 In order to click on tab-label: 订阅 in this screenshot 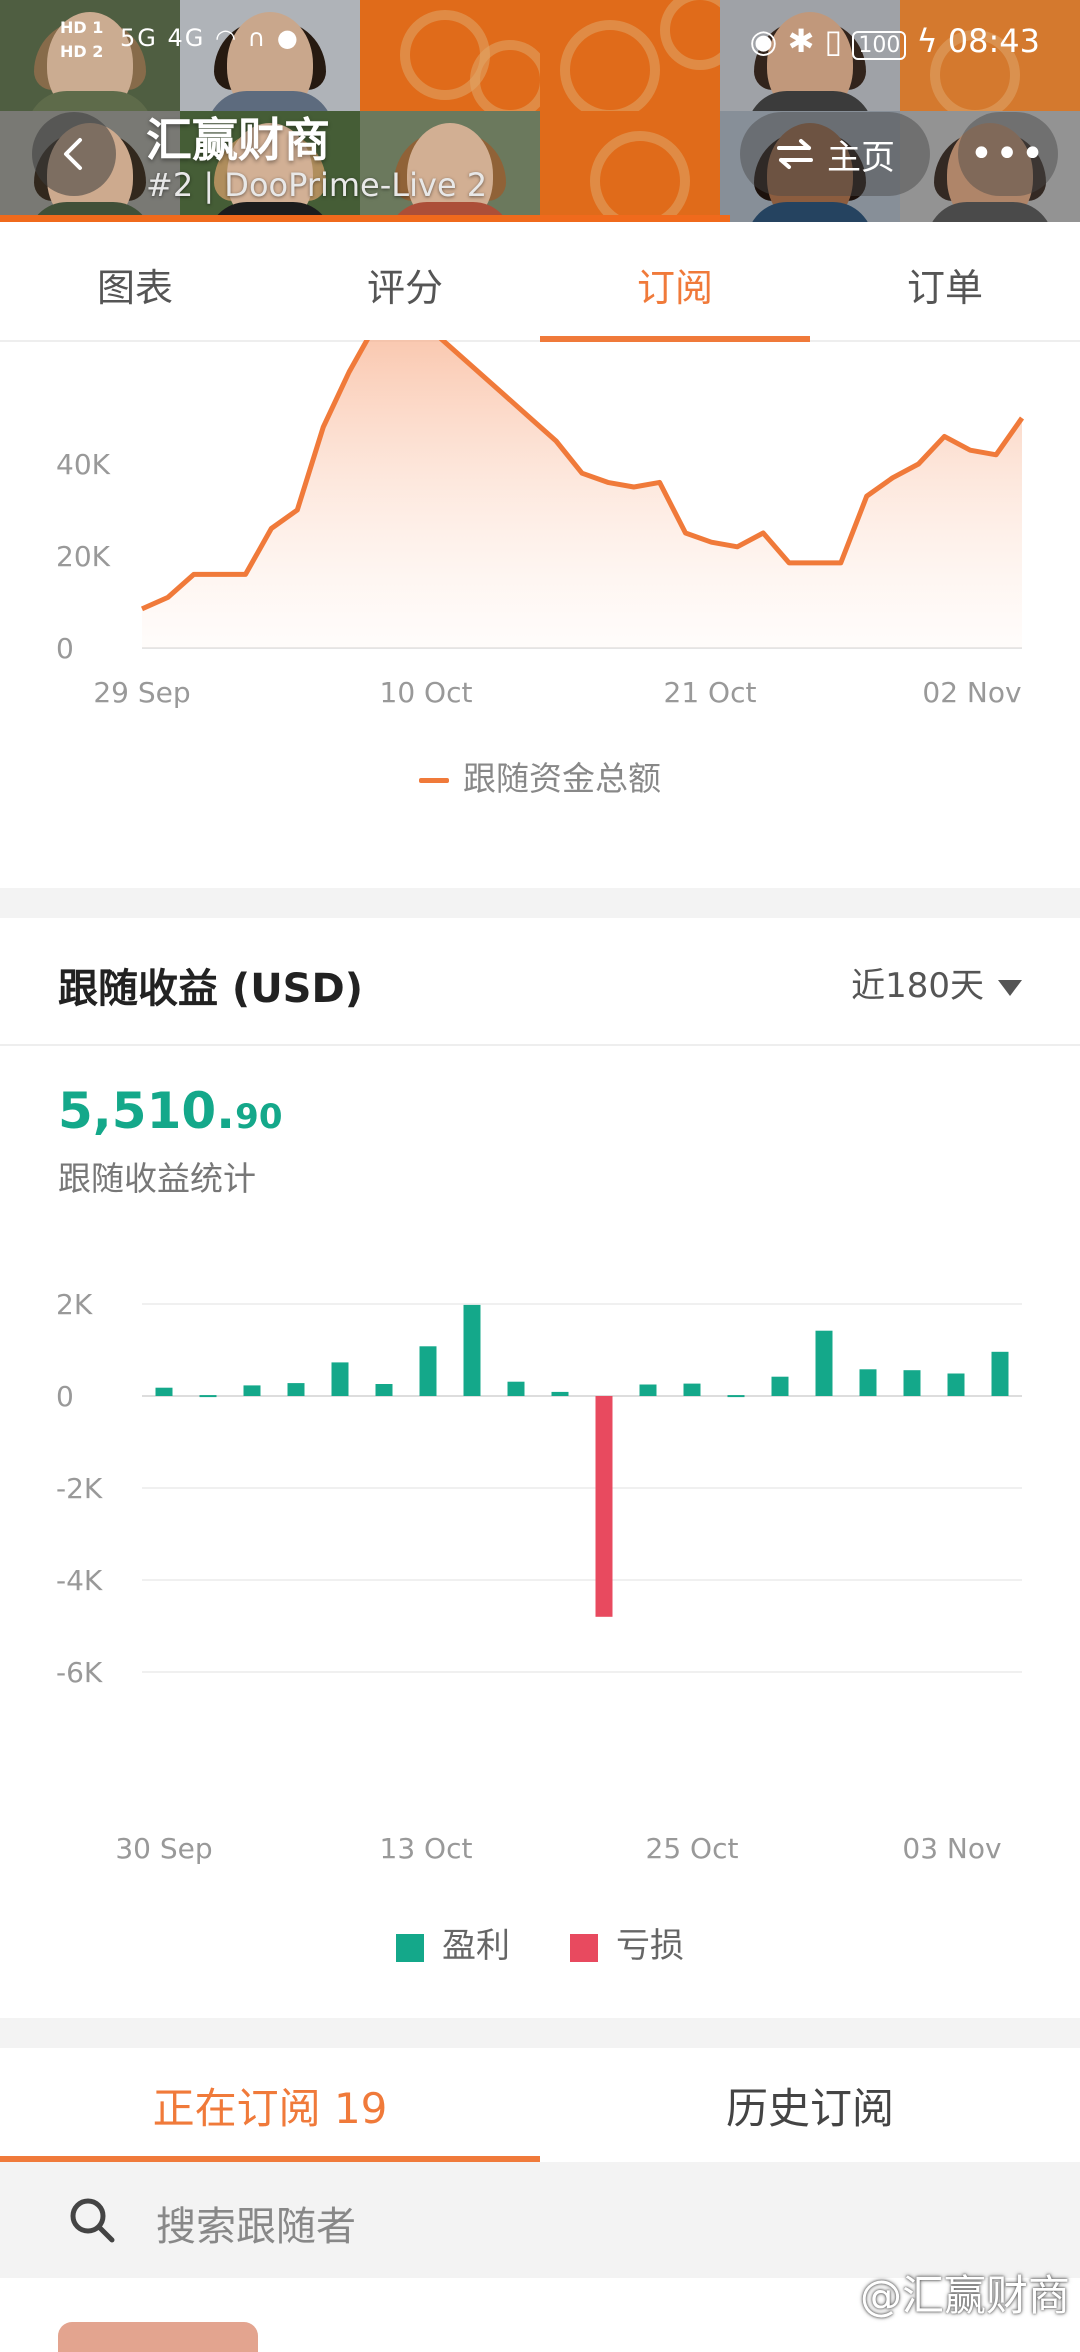, I will do `click(674, 287)`.